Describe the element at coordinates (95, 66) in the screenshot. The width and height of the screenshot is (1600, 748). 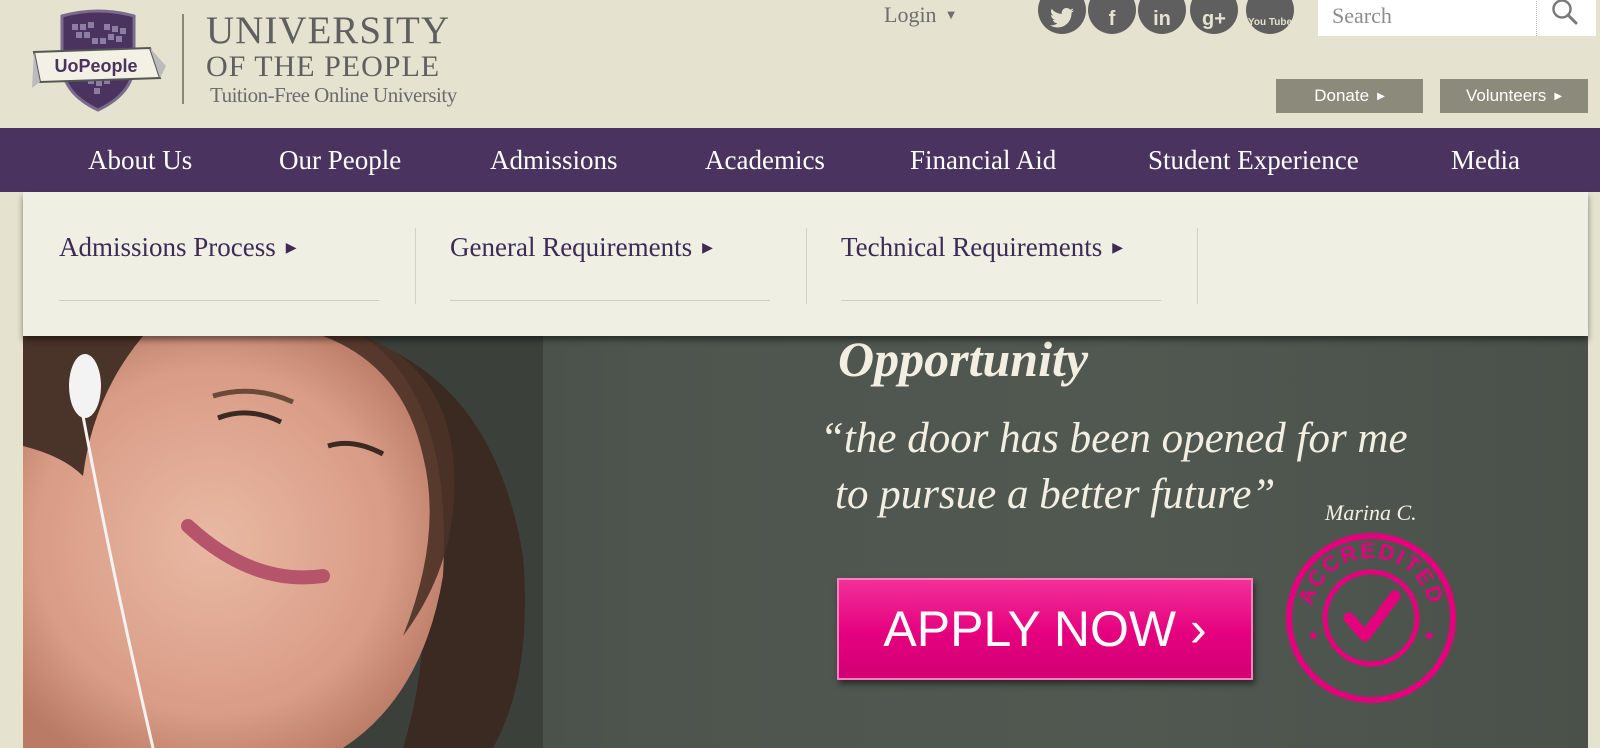
I see `logo-badge-text: UoPeople` at that location.